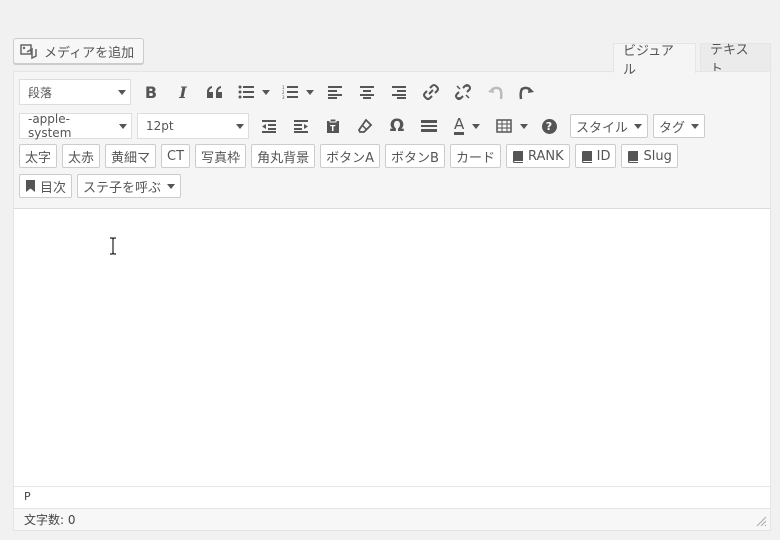 Image resolution: width=780 pixels, height=540 pixels. I want to click on button-a-button: ボタンA, so click(350, 156).